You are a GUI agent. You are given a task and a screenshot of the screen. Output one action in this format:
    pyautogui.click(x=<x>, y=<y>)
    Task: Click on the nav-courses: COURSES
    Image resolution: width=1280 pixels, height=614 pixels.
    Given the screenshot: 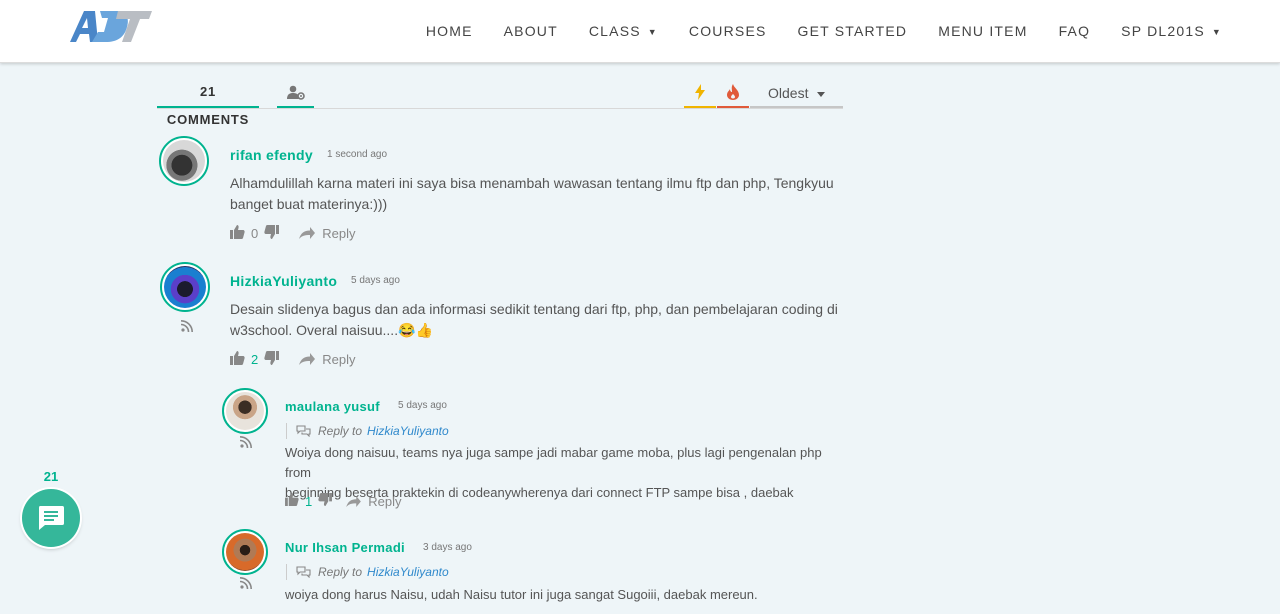 What is the action you would take?
    pyautogui.click(x=728, y=31)
    